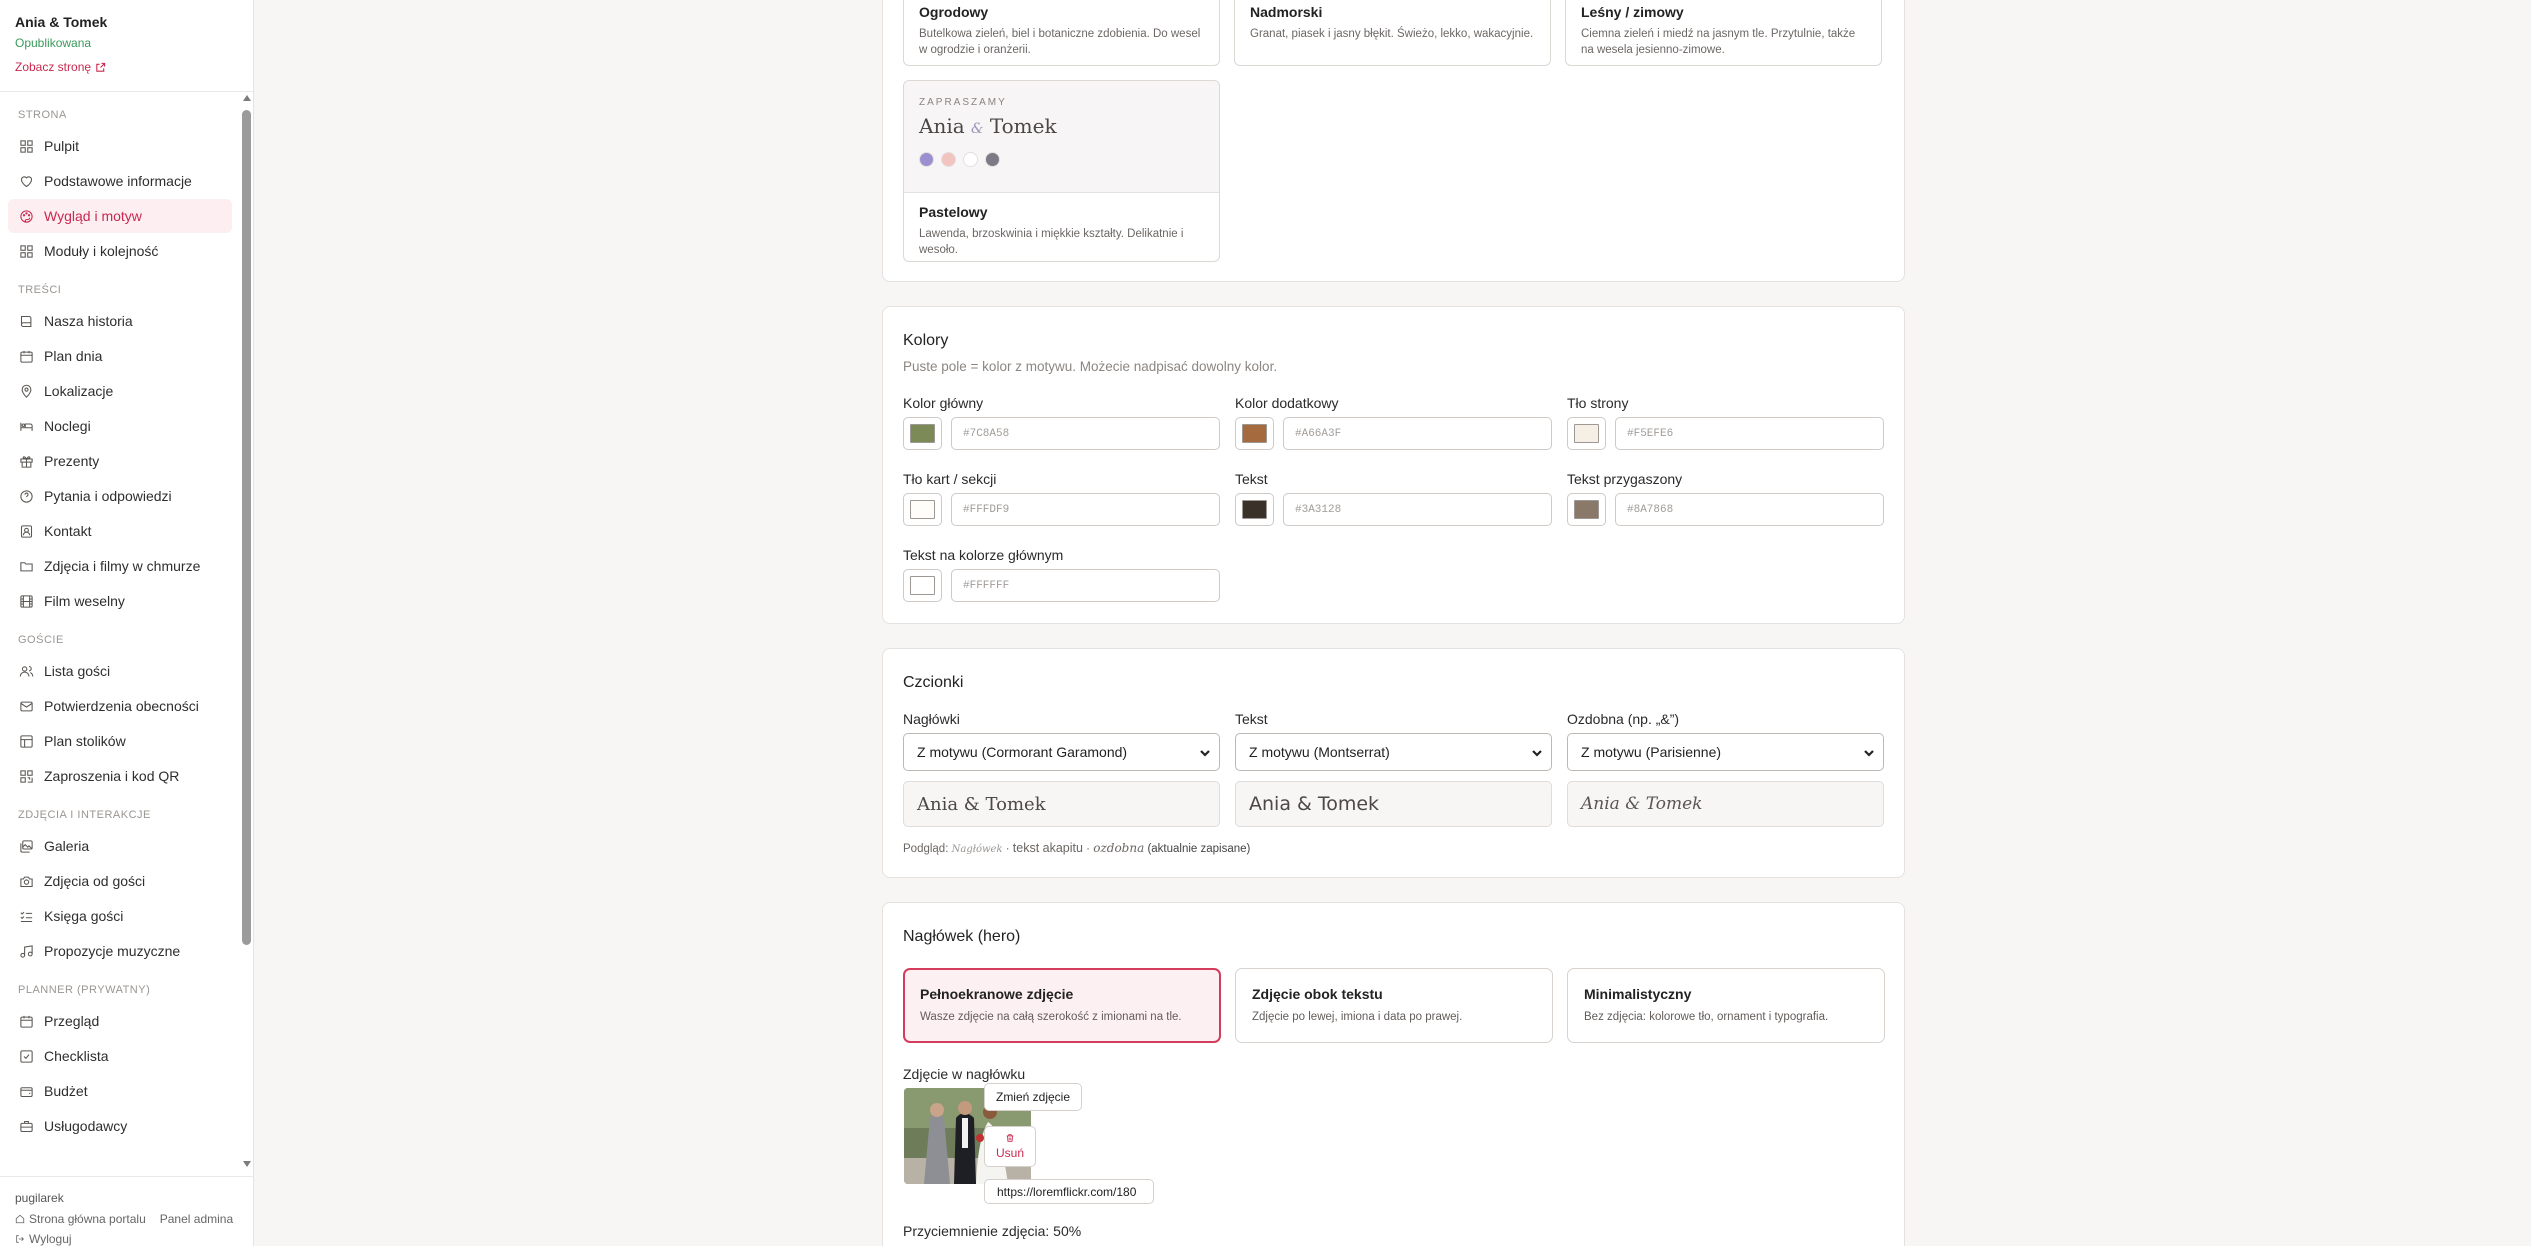 This screenshot has height=1246, width=2531. What do you see at coordinates (61, 22) in the screenshot?
I see `site-name: Ania & Tomek` at bounding box center [61, 22].